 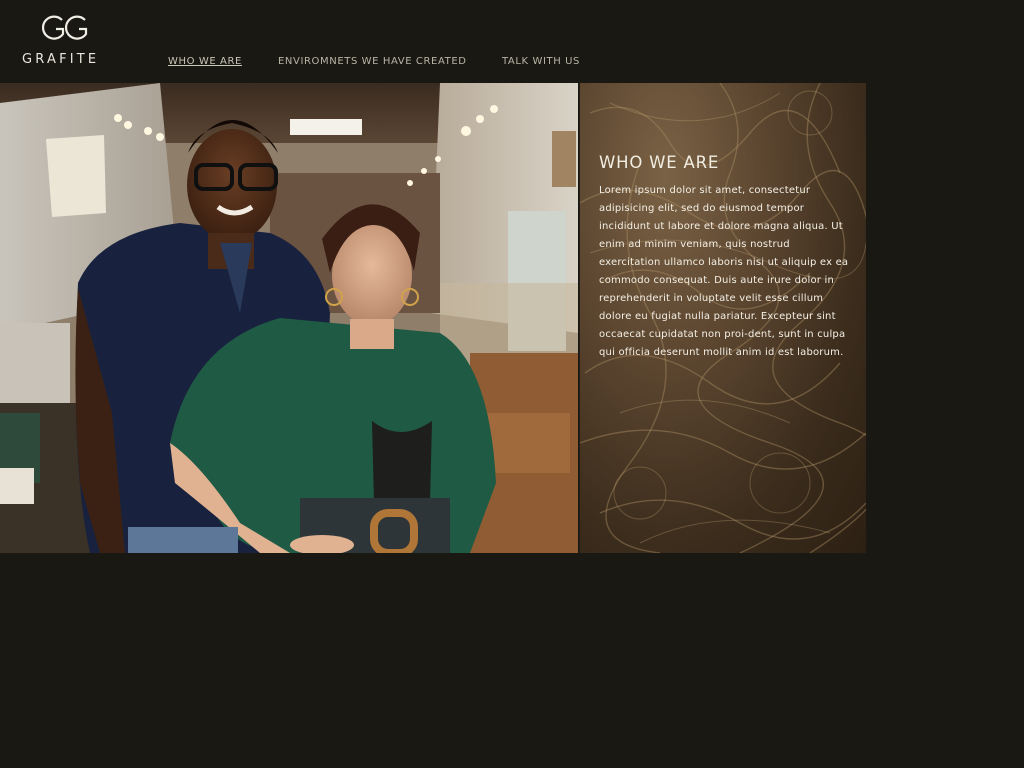 I want to click on brand-name: GRAFITE, so click(x=61, y=59).